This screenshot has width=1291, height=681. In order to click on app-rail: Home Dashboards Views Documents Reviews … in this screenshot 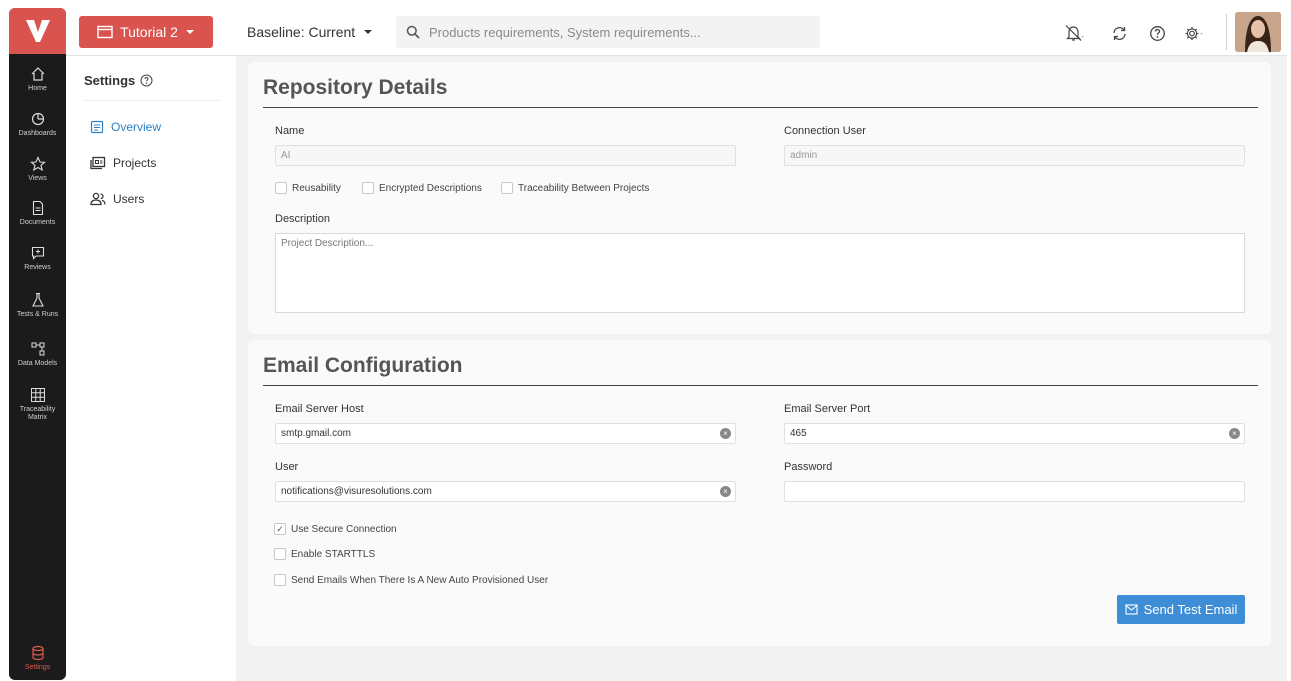, I will do `click(37, 344)`.